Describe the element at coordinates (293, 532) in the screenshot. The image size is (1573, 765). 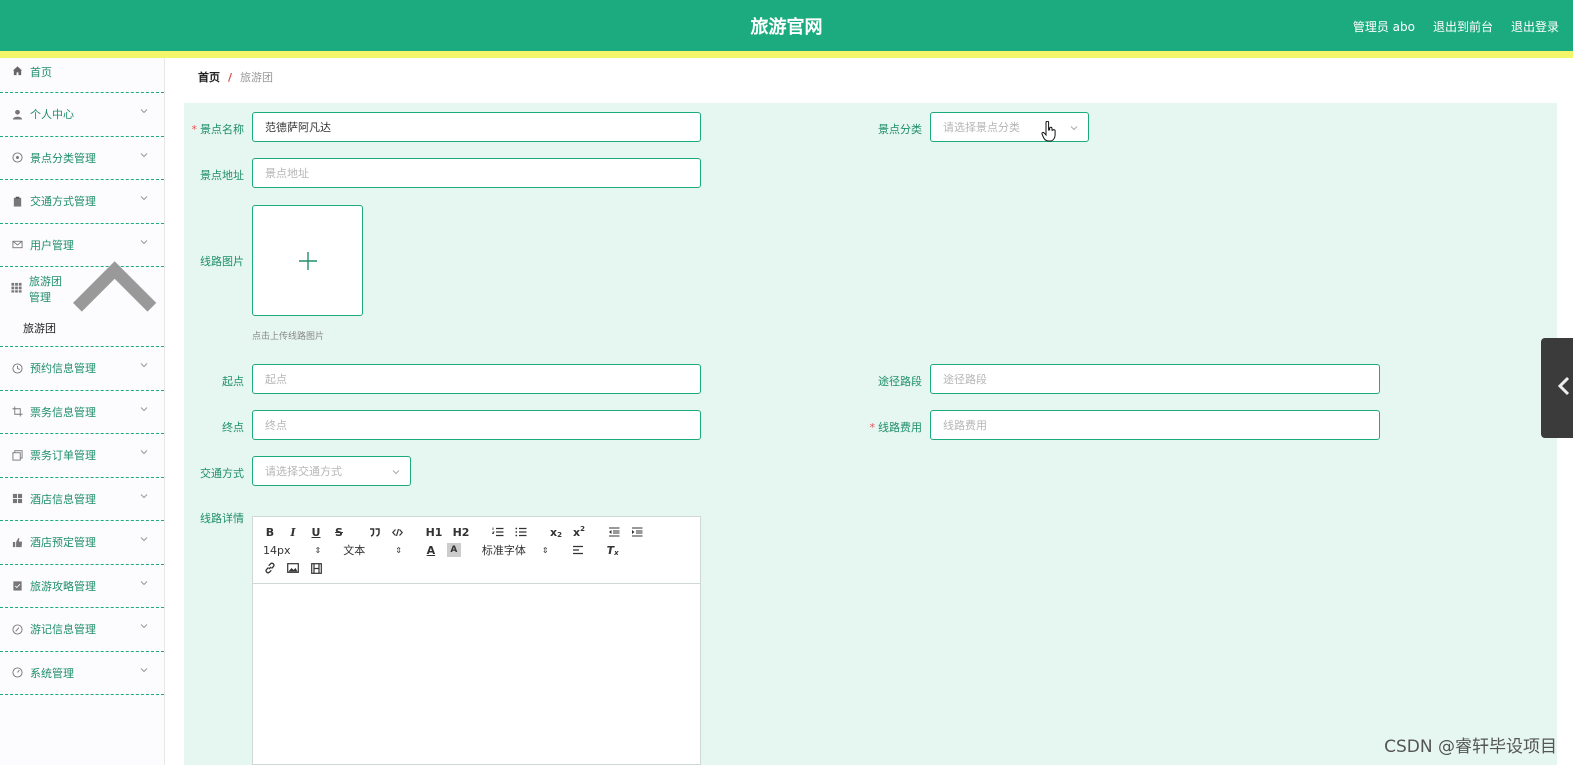
I see `italic-button: I` at that location.